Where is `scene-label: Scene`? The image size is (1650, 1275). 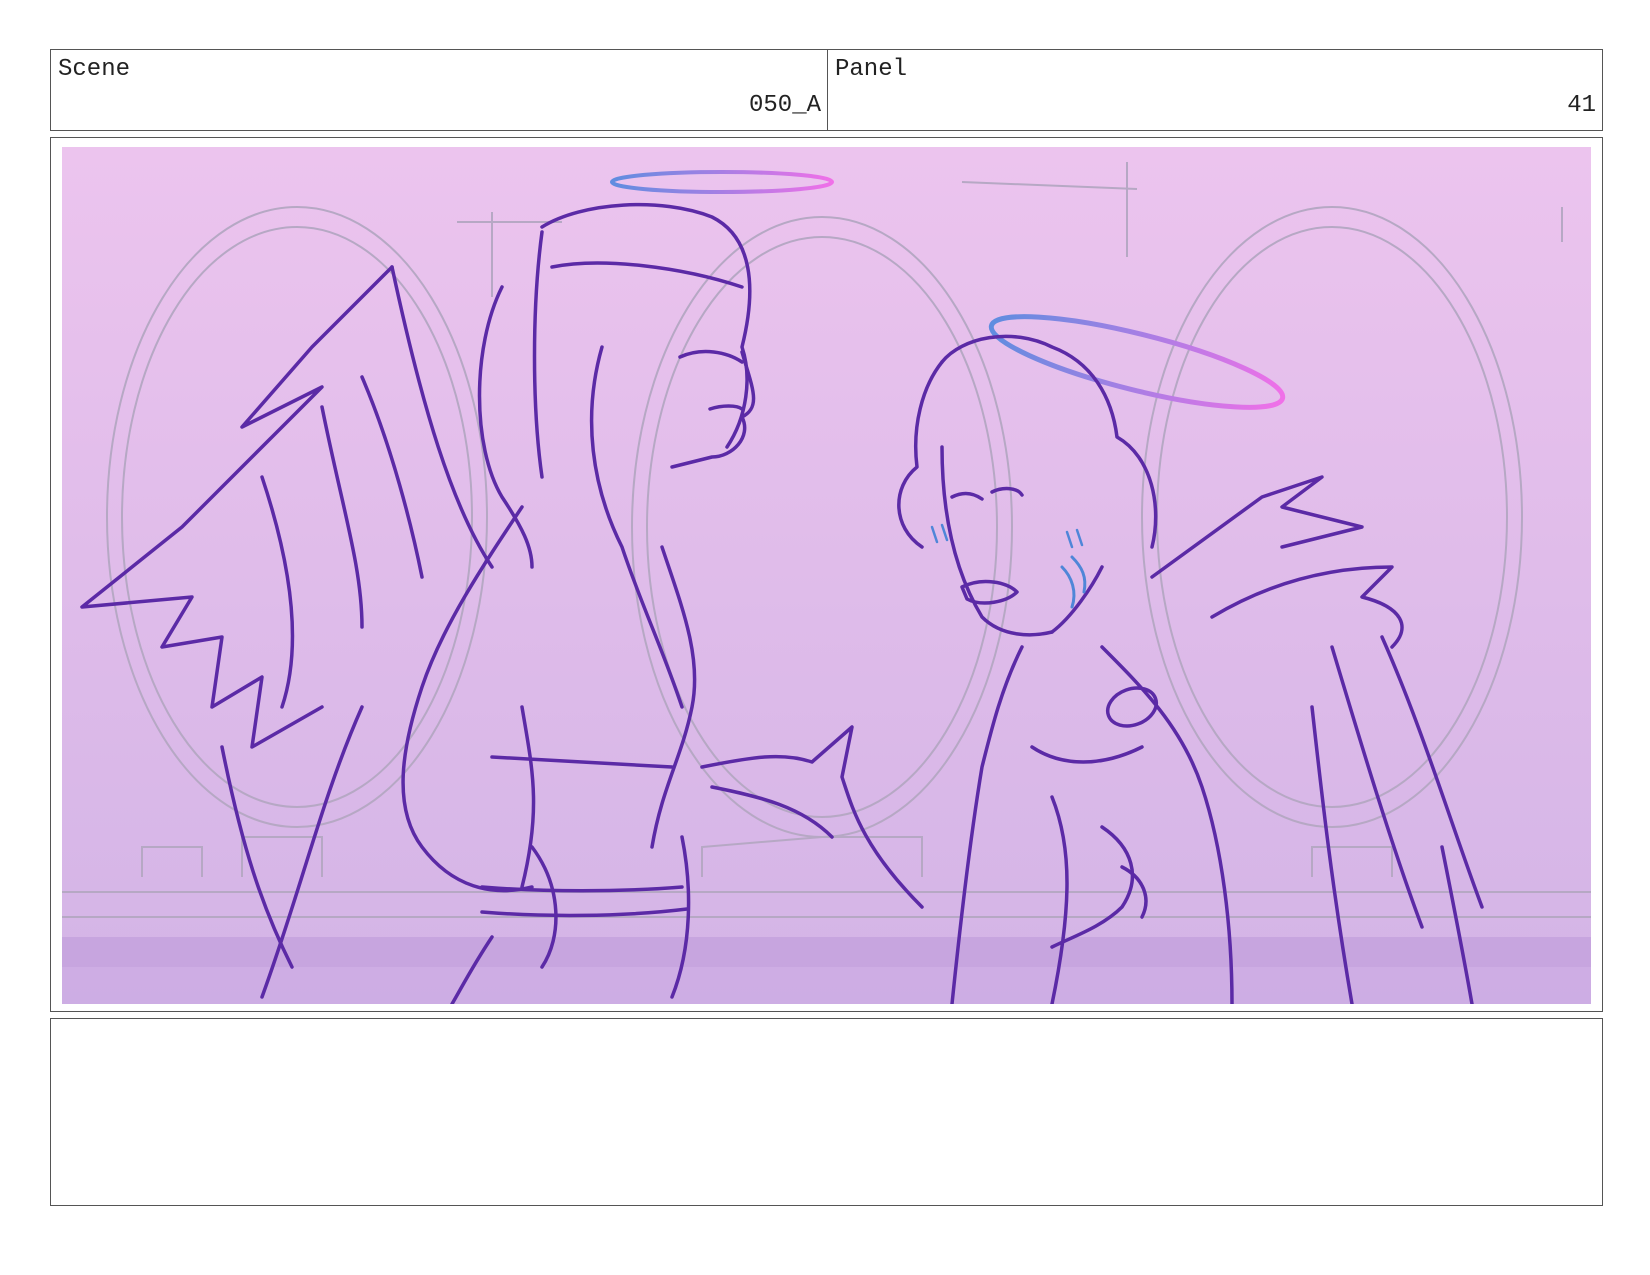
scene-label: Scene is located at coordinates (94, 69).